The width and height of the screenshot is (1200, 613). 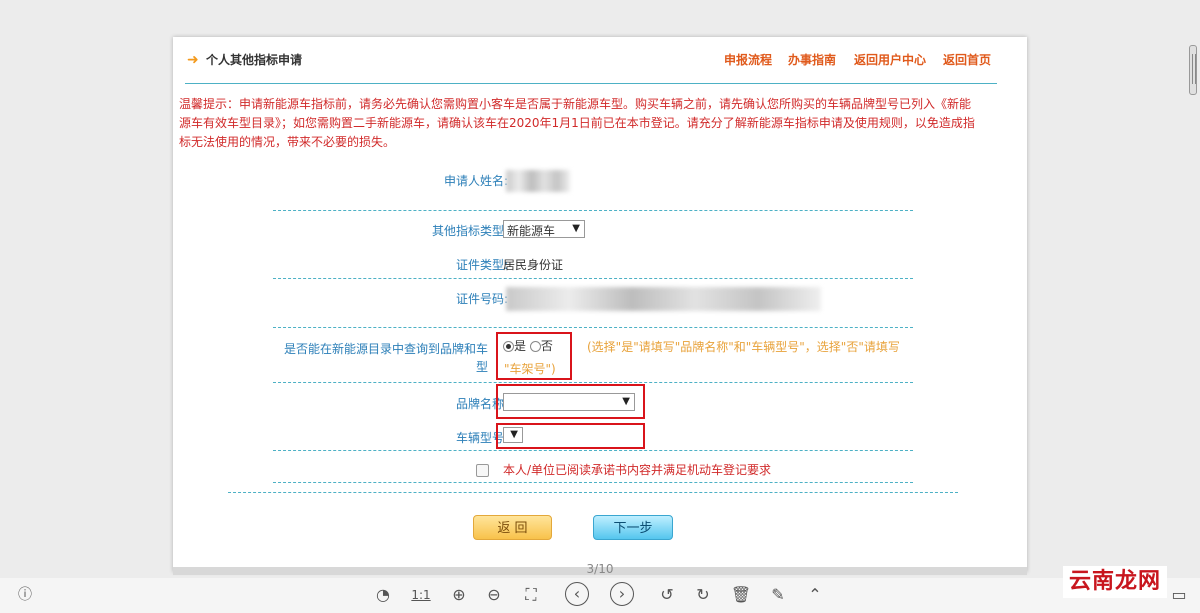 What do you see at coordinates (481, 438) in the screenshot?
I see `vehicle-model-label: 车辆型号:` at bounding box center [481, 438].